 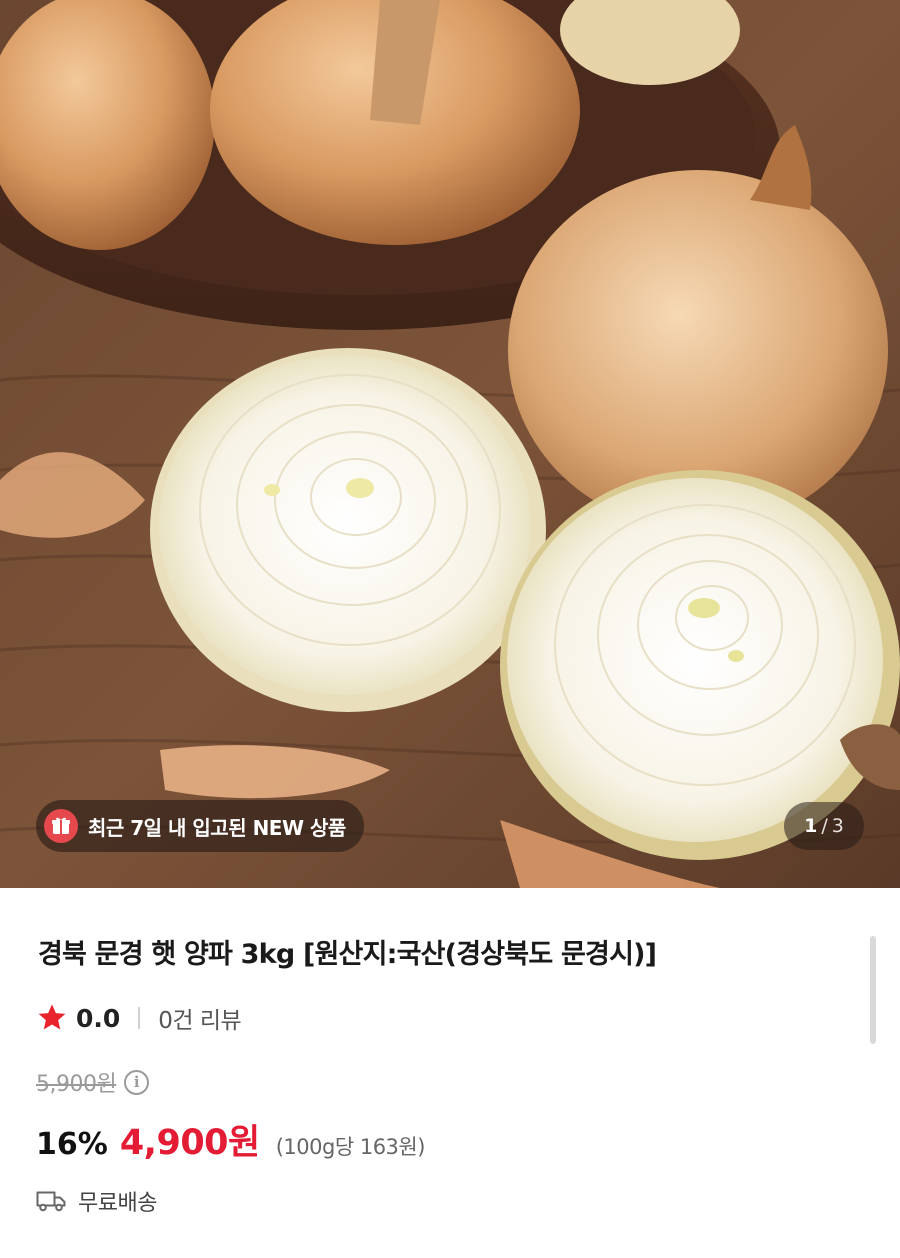 What do you see at coordinates (873, 990) in the screenshot?
I see `scrollbar` at bounding box center [873, 990].